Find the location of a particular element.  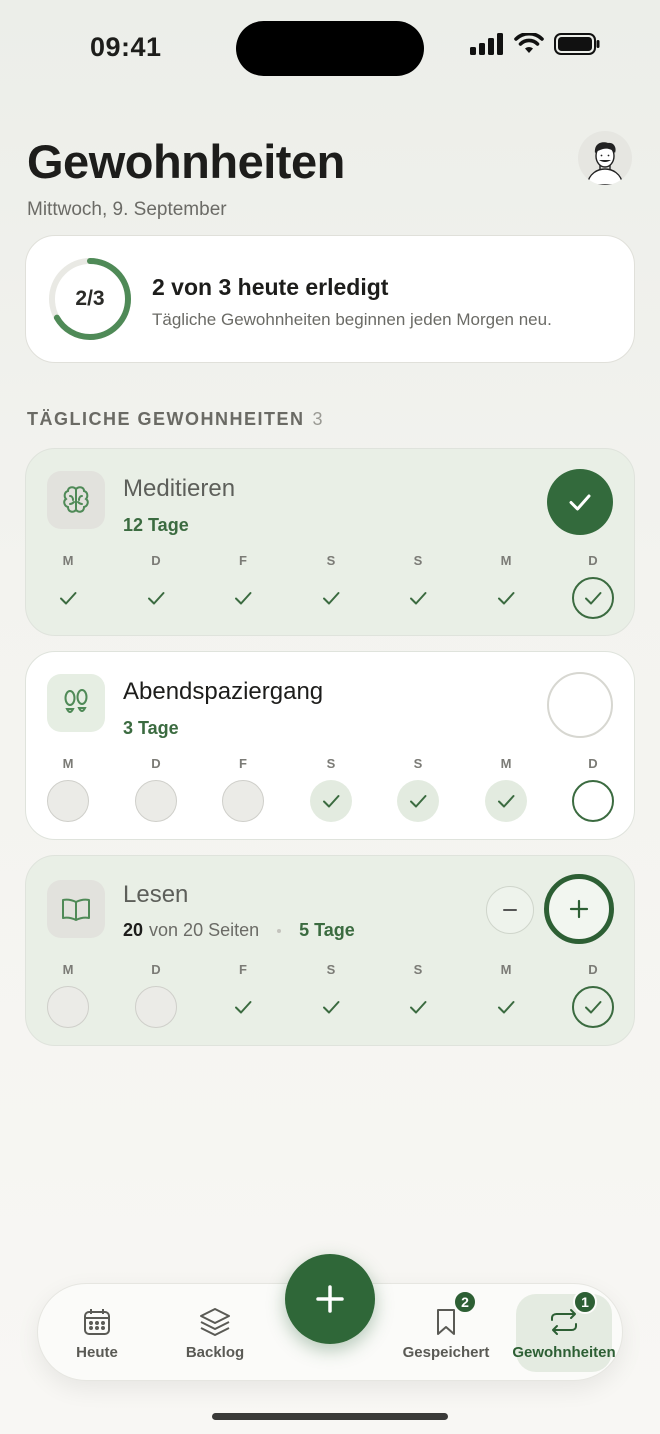

wifi-icon is located at coordinates (529, 43).